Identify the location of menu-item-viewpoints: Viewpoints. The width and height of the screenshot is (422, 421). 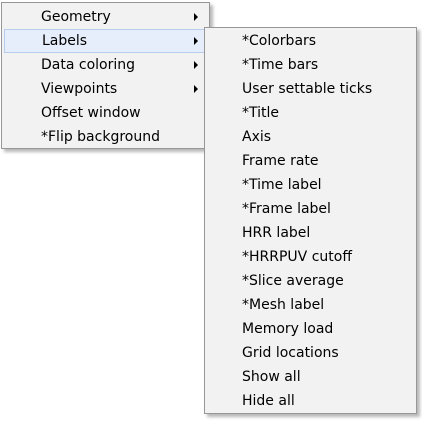
(105, 89).